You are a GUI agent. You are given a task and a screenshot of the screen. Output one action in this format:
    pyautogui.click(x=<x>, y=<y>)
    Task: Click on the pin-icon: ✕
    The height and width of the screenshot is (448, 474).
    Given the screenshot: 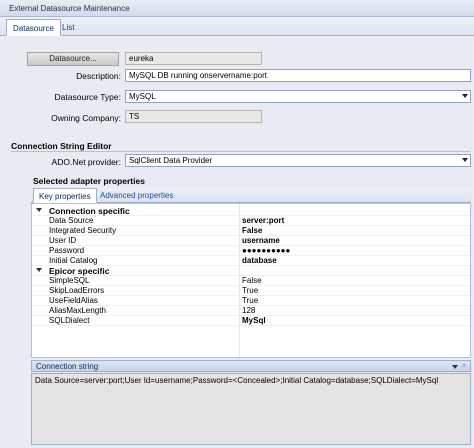 What is the action you would take?
    pyautogui.click(x=464, y=366)
    